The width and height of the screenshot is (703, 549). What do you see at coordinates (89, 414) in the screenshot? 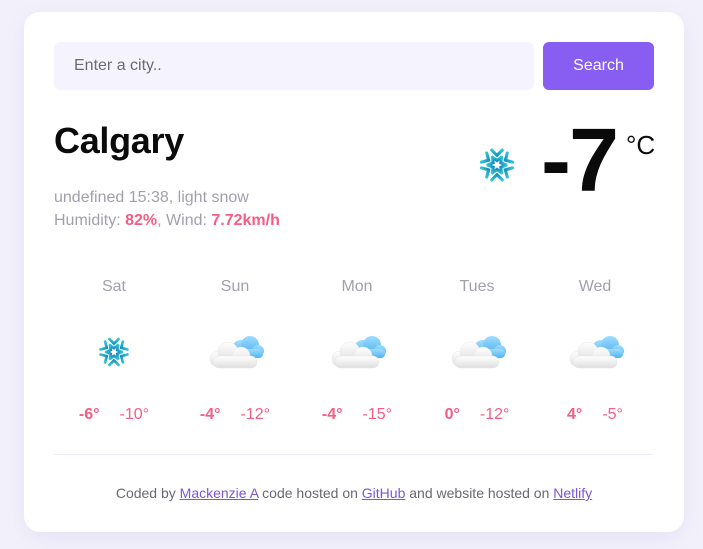
I see `forecast-max-temp: -6°` at bounding box center [89, 414].